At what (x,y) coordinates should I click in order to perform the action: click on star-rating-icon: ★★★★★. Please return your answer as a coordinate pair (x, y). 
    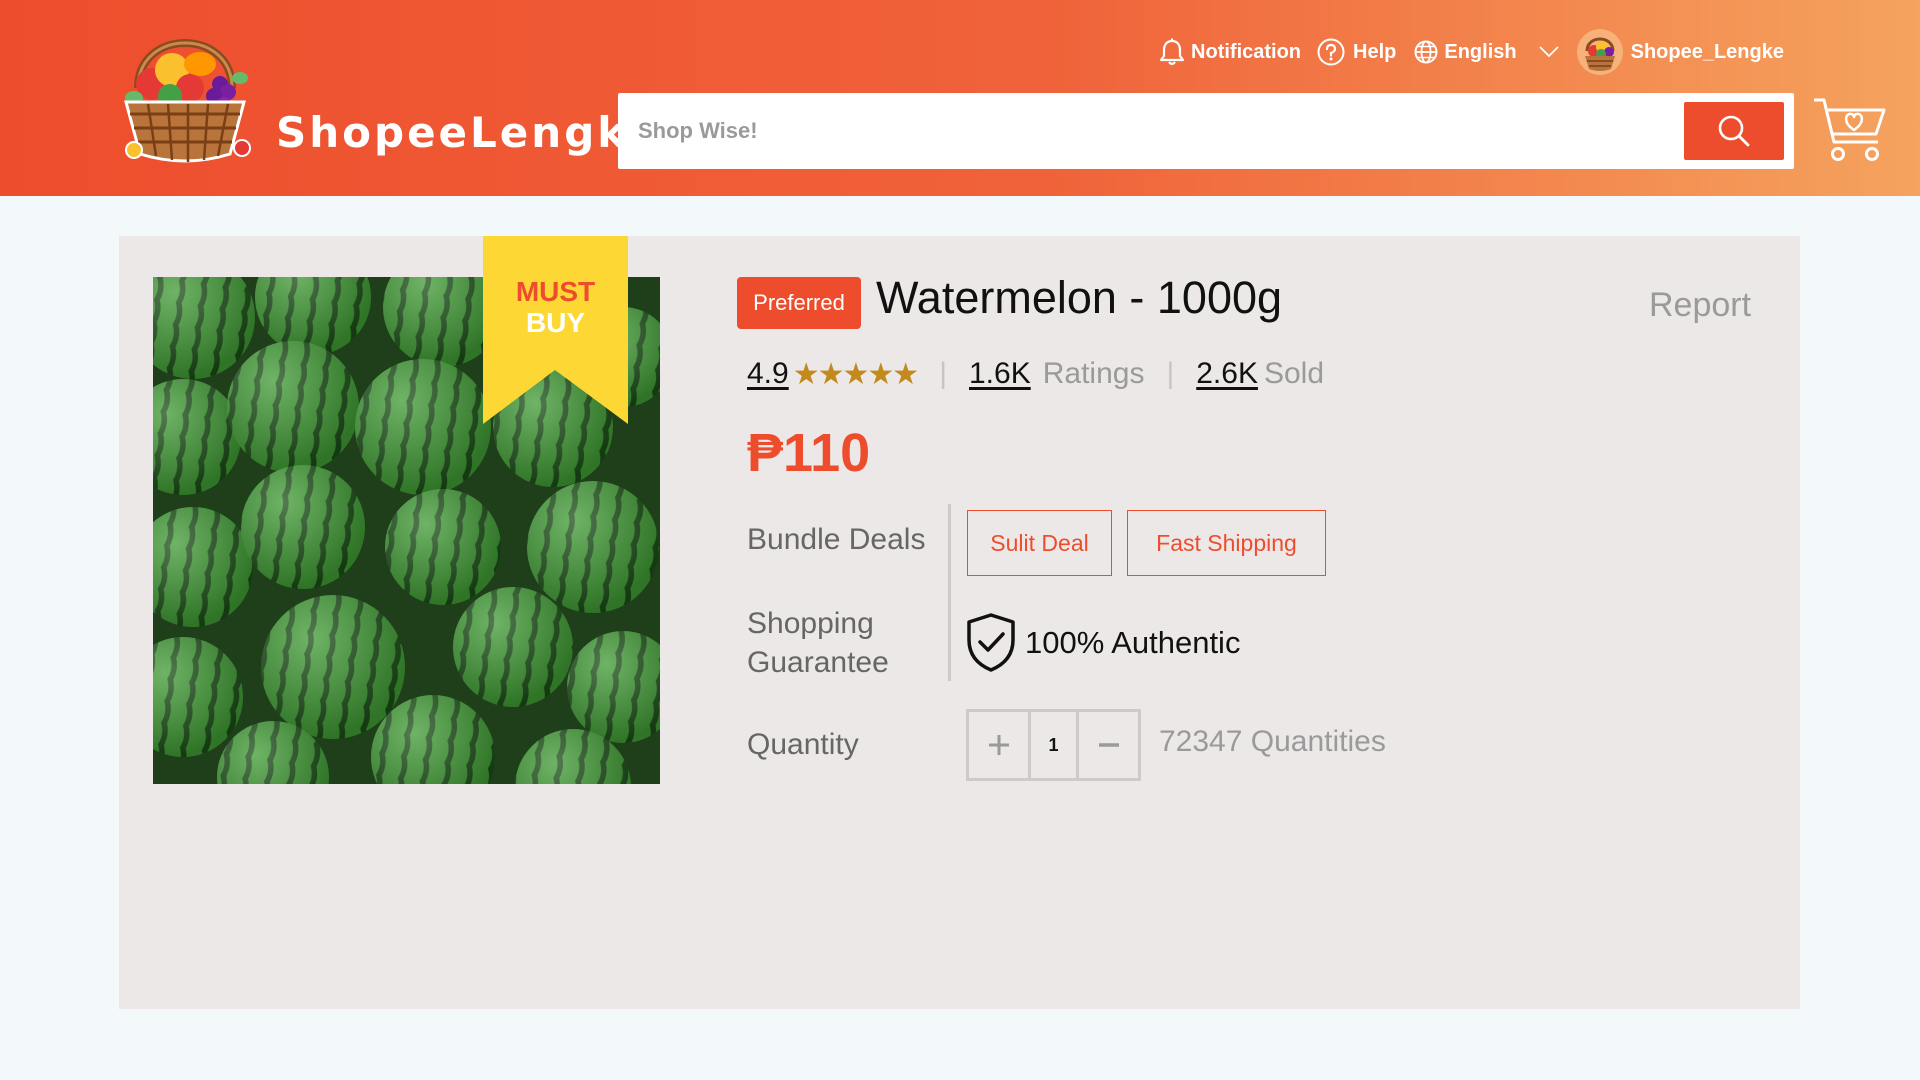
    Looking at the image, I should click on (855, 374).